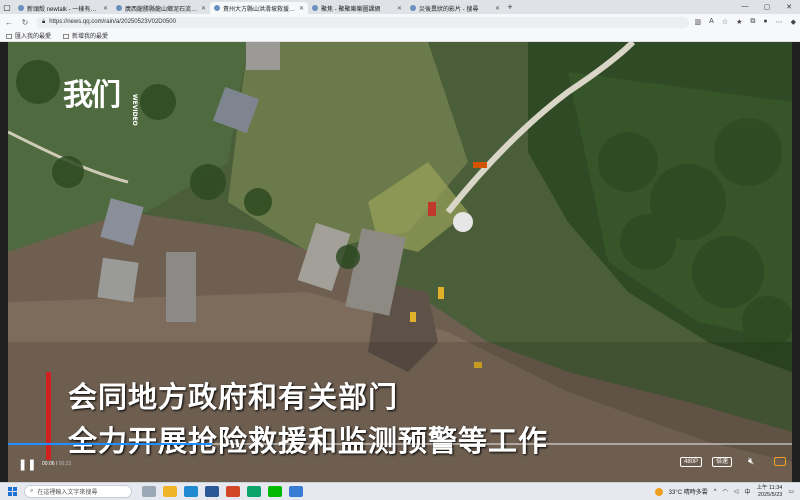 Image resolution: width=800 pixels, height=500 pixels. Describe the element at coordinates (57, 464) in the screenshot. I see `time-display: 00:06 / 00:23` at that location.